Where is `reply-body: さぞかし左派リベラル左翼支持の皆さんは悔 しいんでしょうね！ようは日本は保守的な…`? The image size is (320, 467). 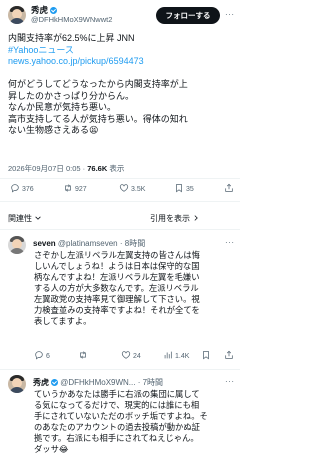 reply-body: さぞかし左派リベラル左翼支持の皆さんは悔 しいんでしょうね！ようは日本は保守的な… is located at coordinates (129, 288).